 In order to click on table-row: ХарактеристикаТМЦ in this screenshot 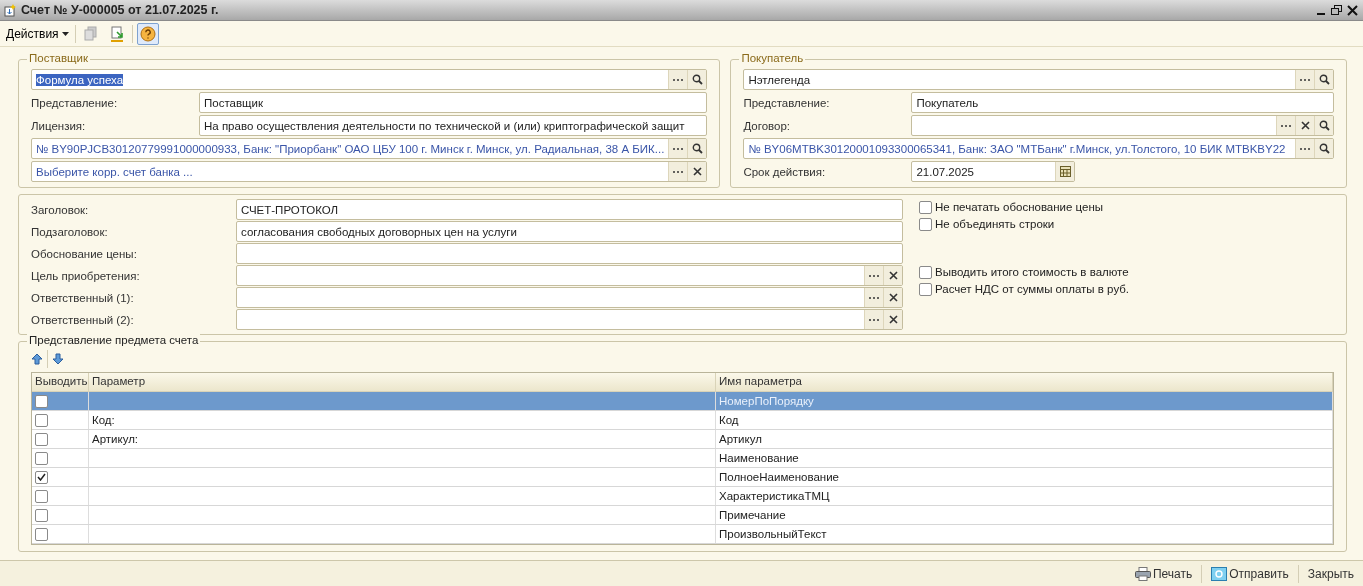, I will do `click(682, 496)`.